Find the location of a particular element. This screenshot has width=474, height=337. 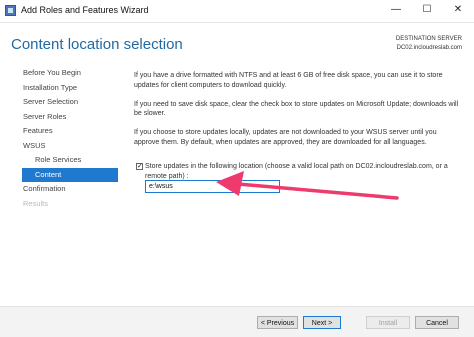

wizard-app-icon is located at coordinates (10, 10).